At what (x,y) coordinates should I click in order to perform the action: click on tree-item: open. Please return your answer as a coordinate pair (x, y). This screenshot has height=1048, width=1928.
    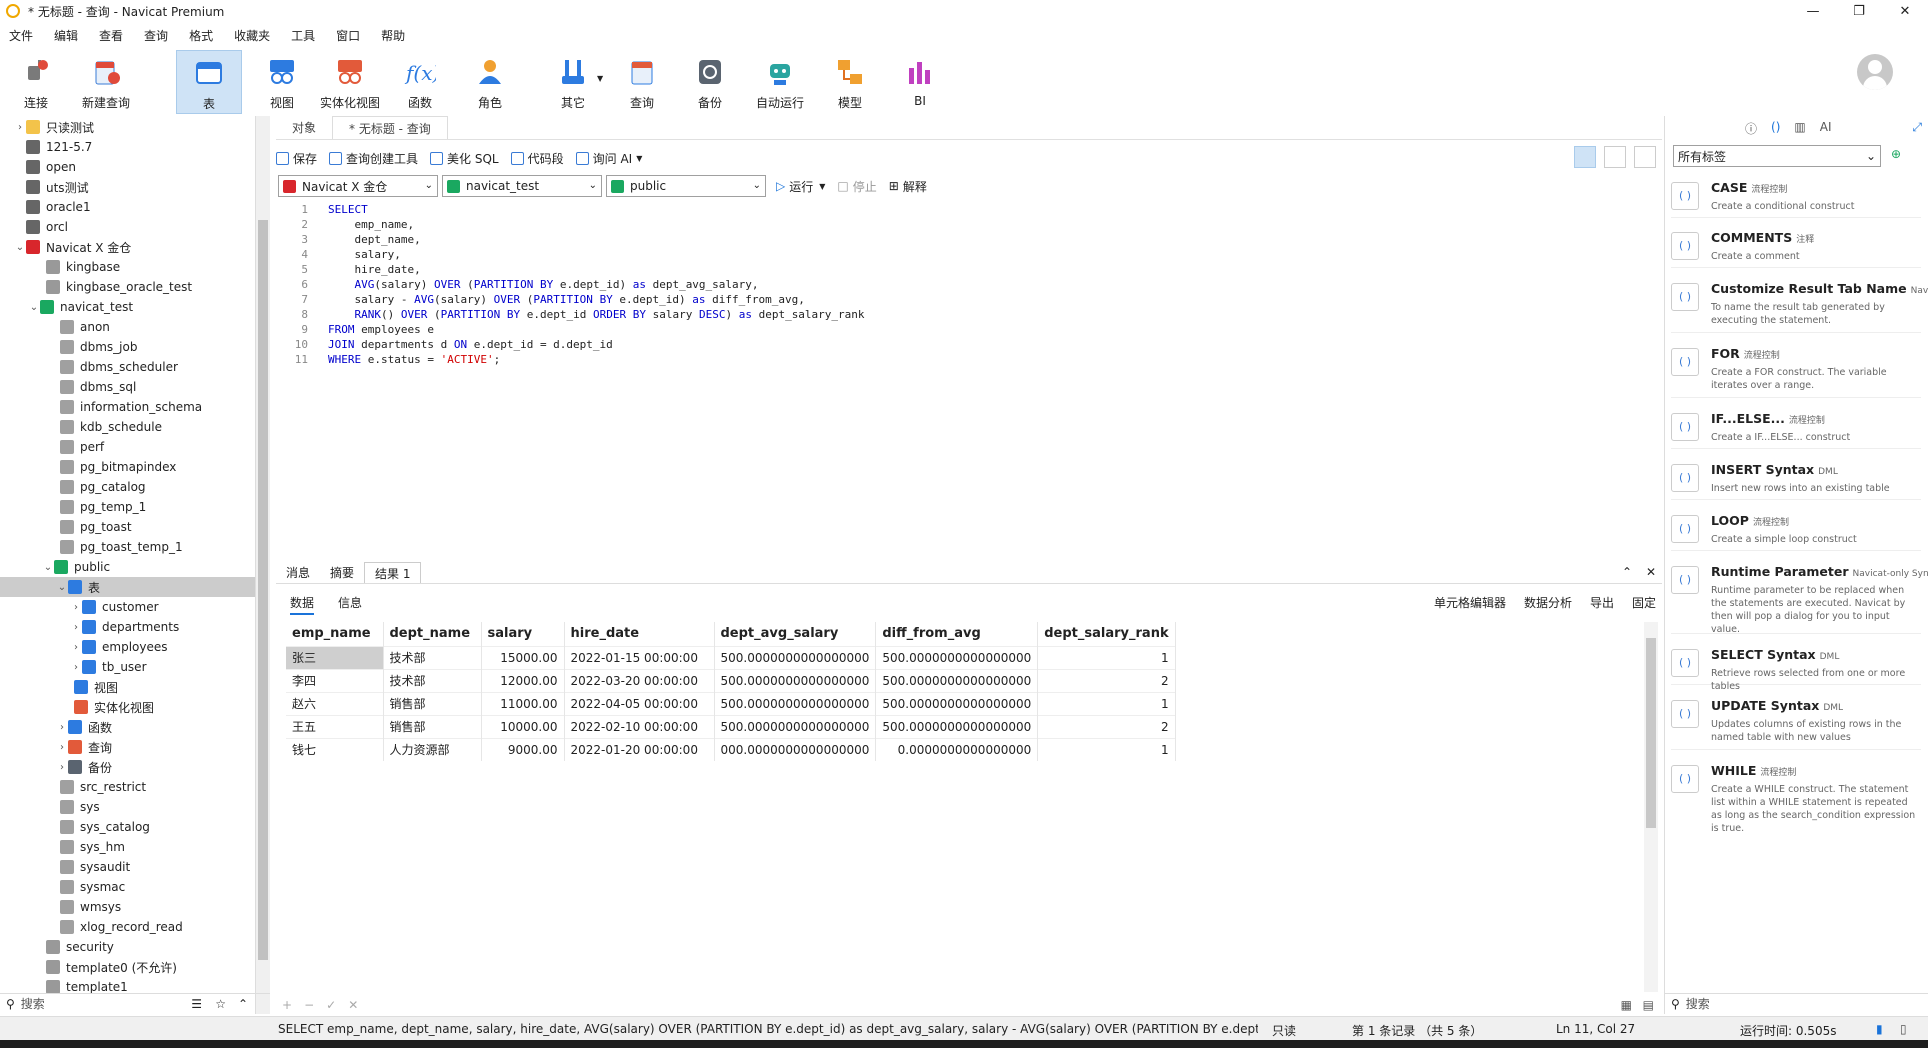
    Looking at the image, I should click on (127, 167).